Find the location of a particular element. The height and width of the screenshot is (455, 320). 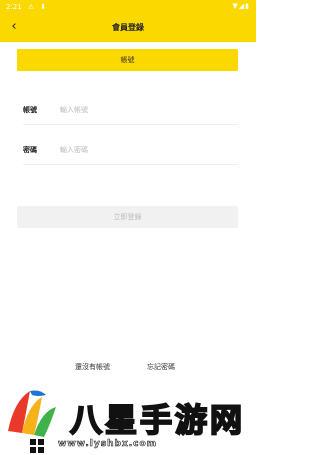

register-link: 還沒有帳號 is located at coordinates (92, 367).